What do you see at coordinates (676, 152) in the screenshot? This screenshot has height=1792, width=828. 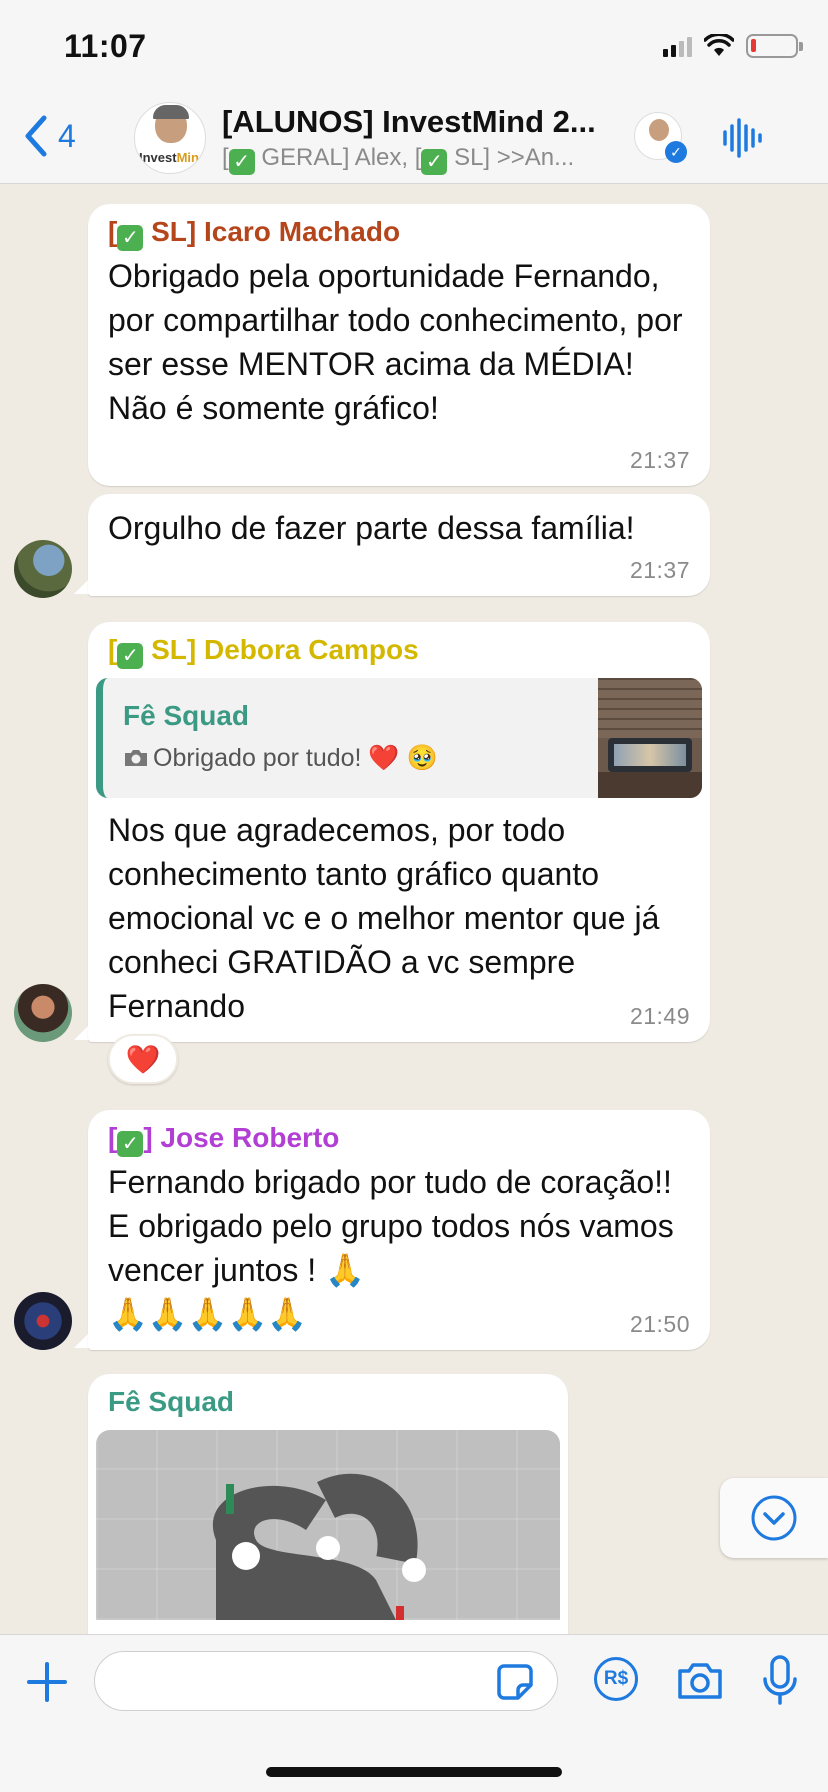 I see `verified-badge-icon: ✓` at bounding box center [676, 152].